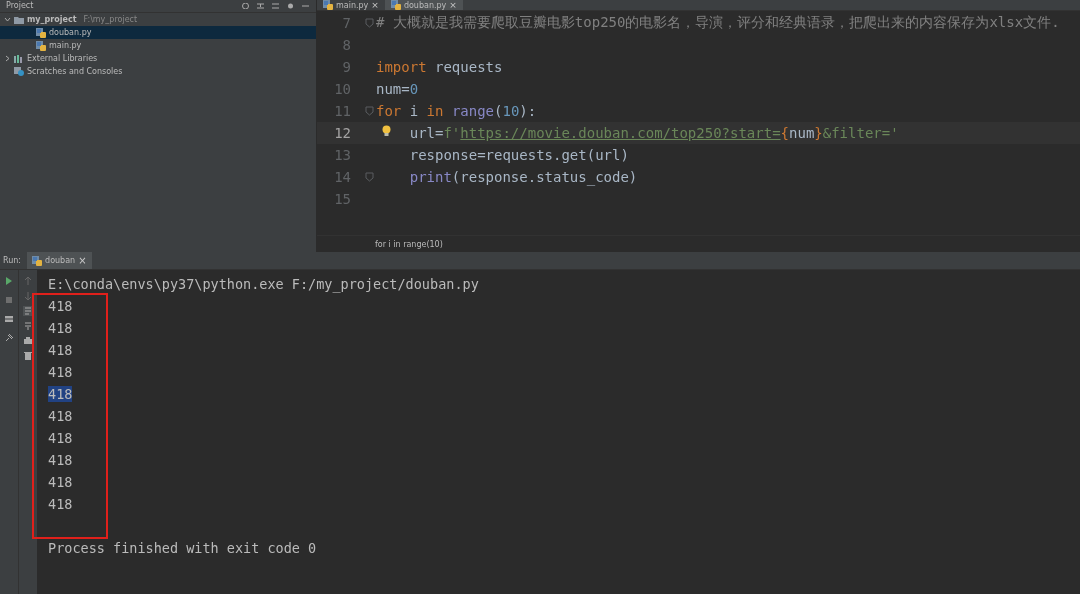  Describe the element at coordinates (65, 45) in the screenshot. I see `tree-item-label: main.py` at that location.